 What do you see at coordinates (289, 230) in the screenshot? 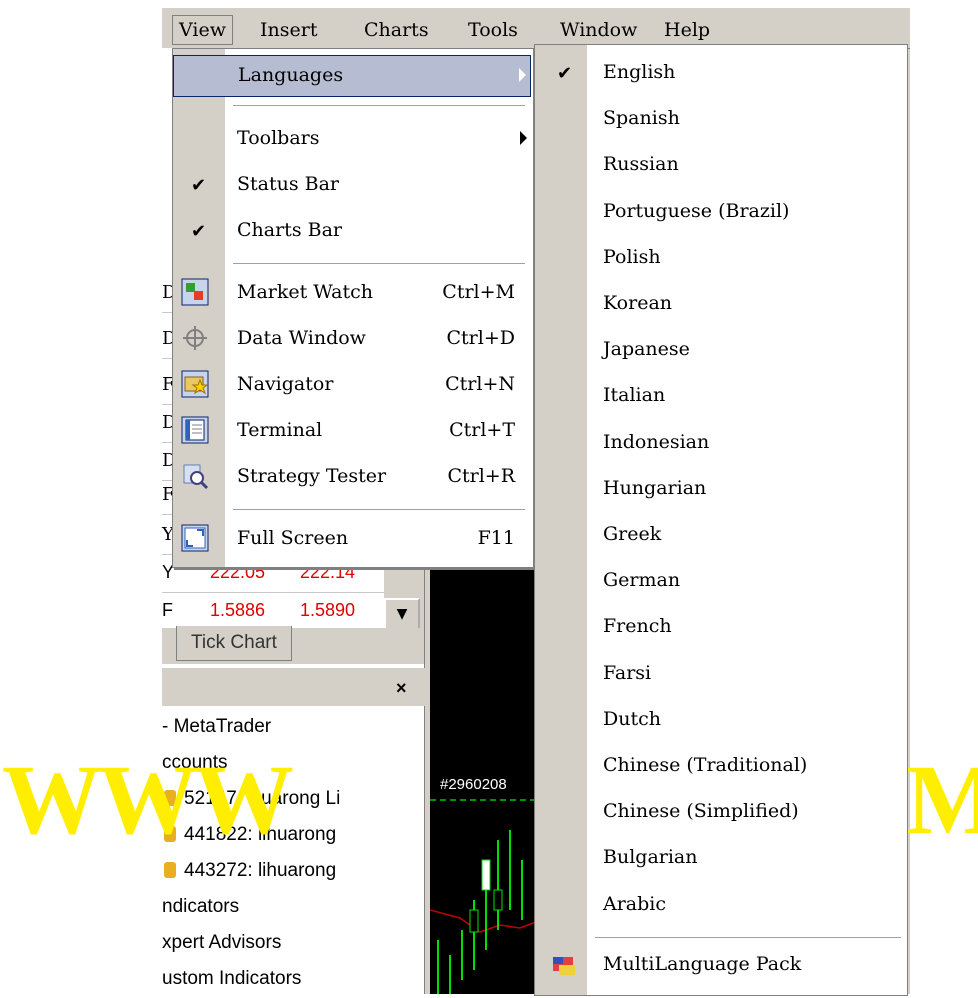
I see `menu-item-label: Charts Bar` at bounding box center [289, 230].